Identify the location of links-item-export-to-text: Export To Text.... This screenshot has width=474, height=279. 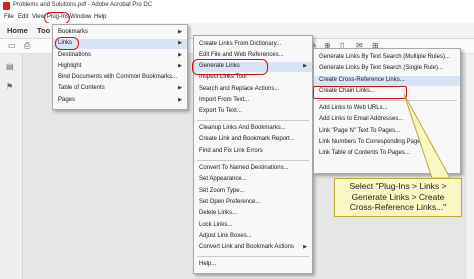
(253, 112).